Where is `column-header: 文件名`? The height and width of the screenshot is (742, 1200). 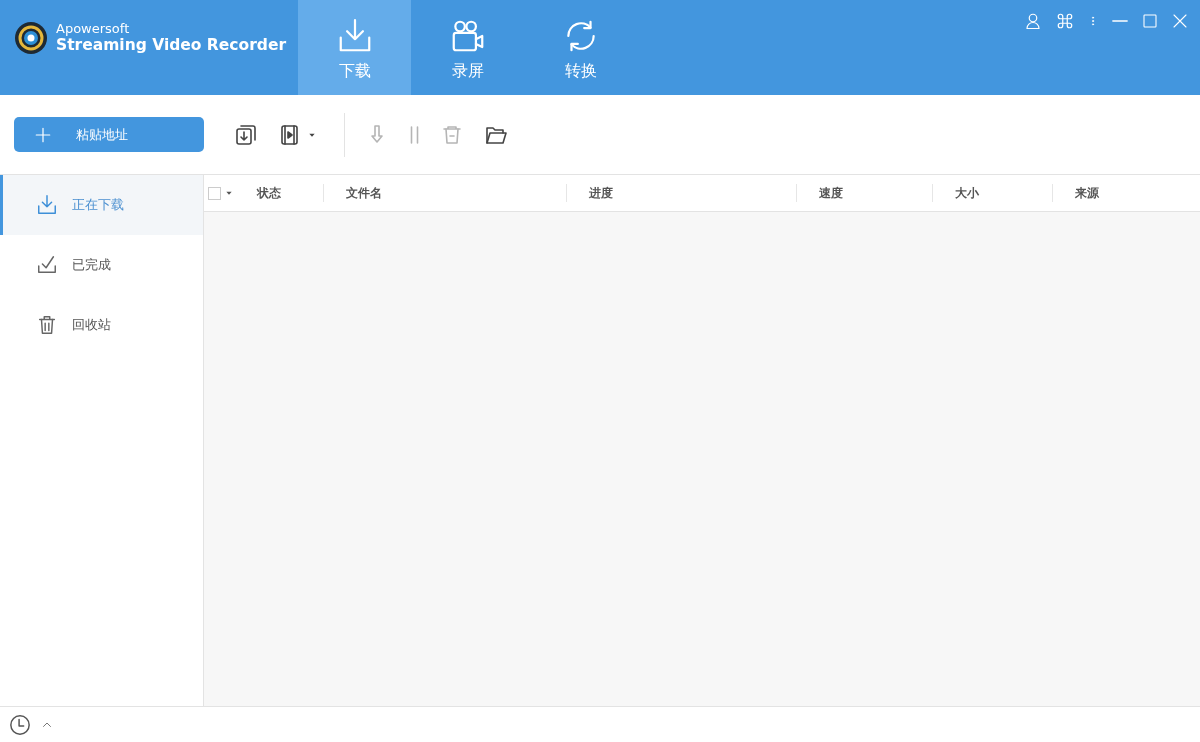
column-header: 文件名 is located at coordinates (364, 193).